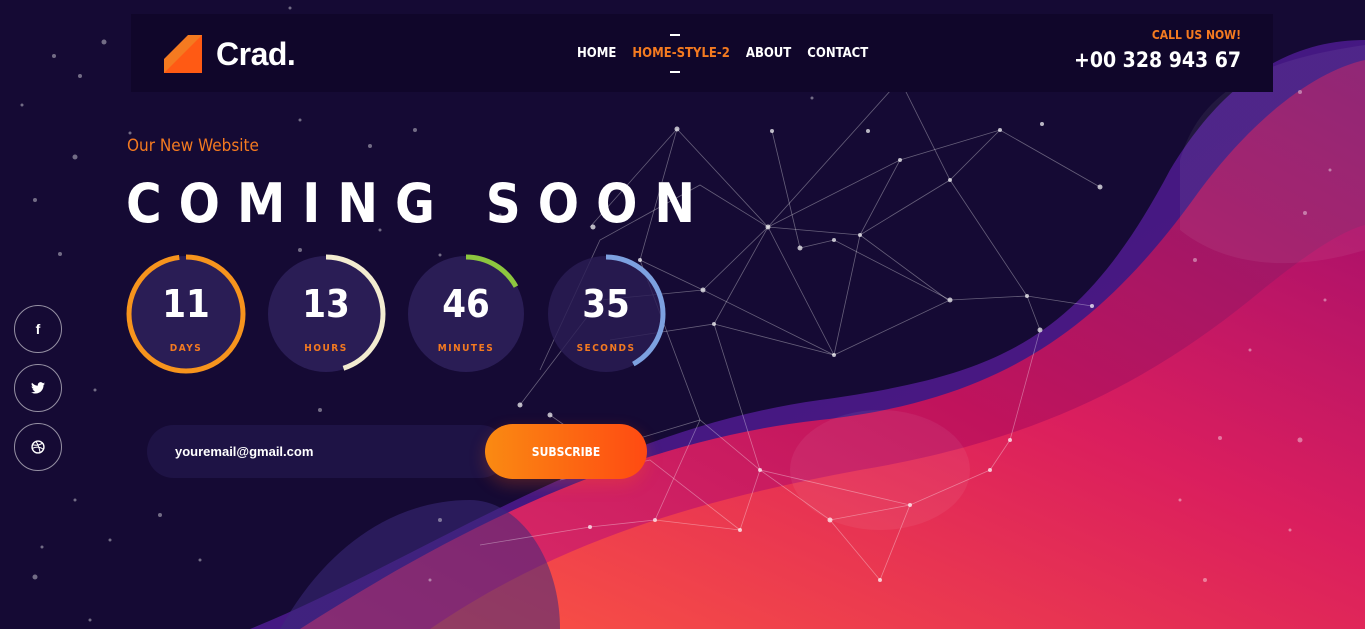 The height and width of the screenshot is (629, 1365). I want to click on facebook-icon: f, so click(38, 329).